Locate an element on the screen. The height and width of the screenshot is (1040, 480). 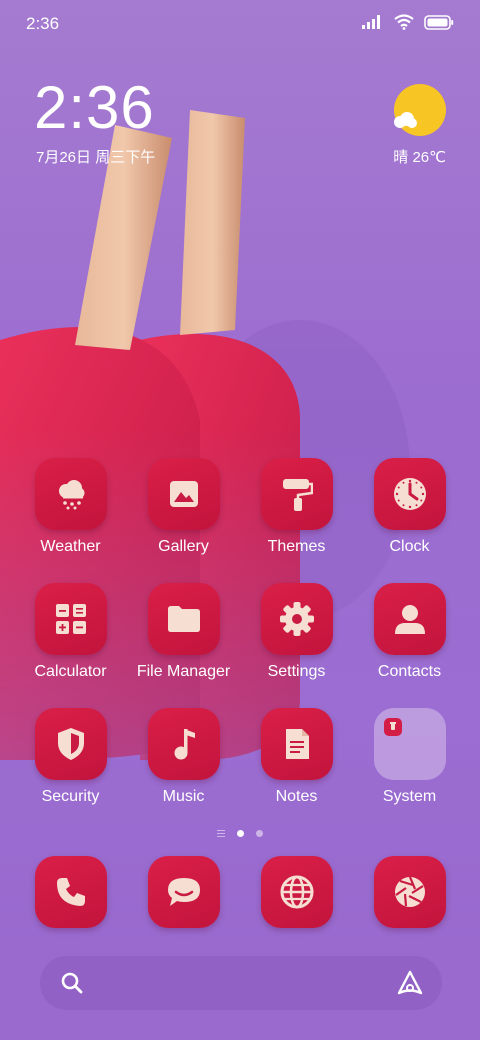
wifi-icon is located at coordinates (404, 22).